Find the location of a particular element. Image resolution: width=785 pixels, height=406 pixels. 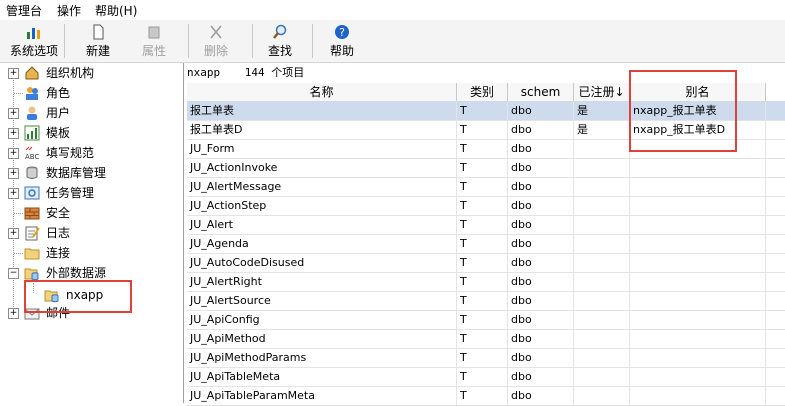

table-row: JU_ActionInvoke Tdbo is located at coordinates (486, 168).